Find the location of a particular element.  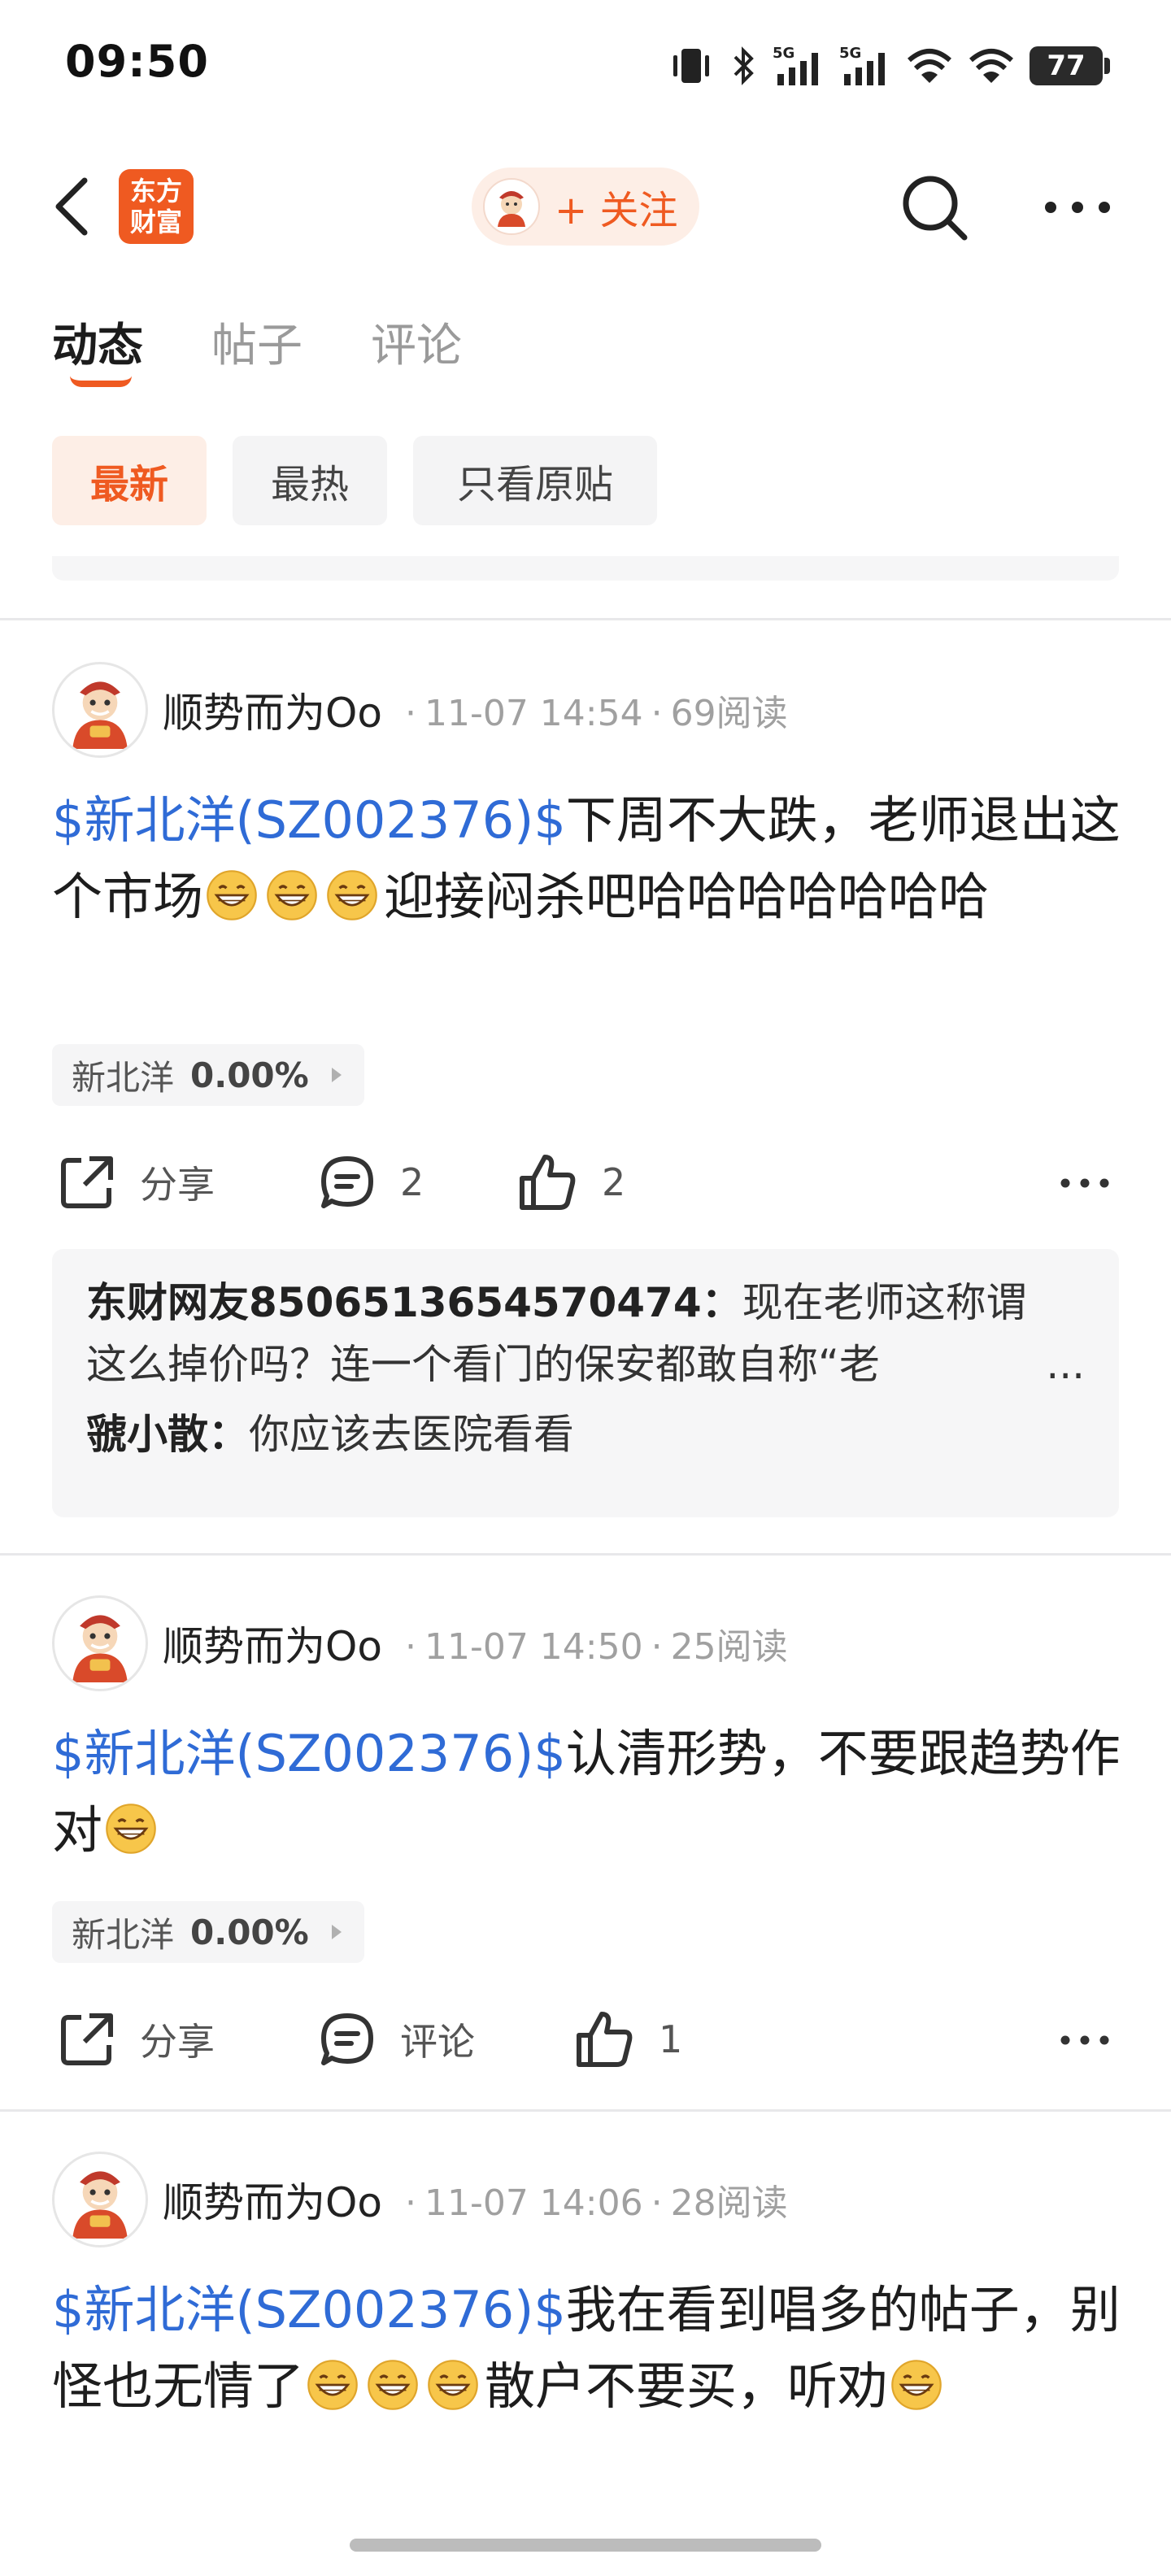

post-actions: 分享 评论 1 is located at coordinates (585, 2040).